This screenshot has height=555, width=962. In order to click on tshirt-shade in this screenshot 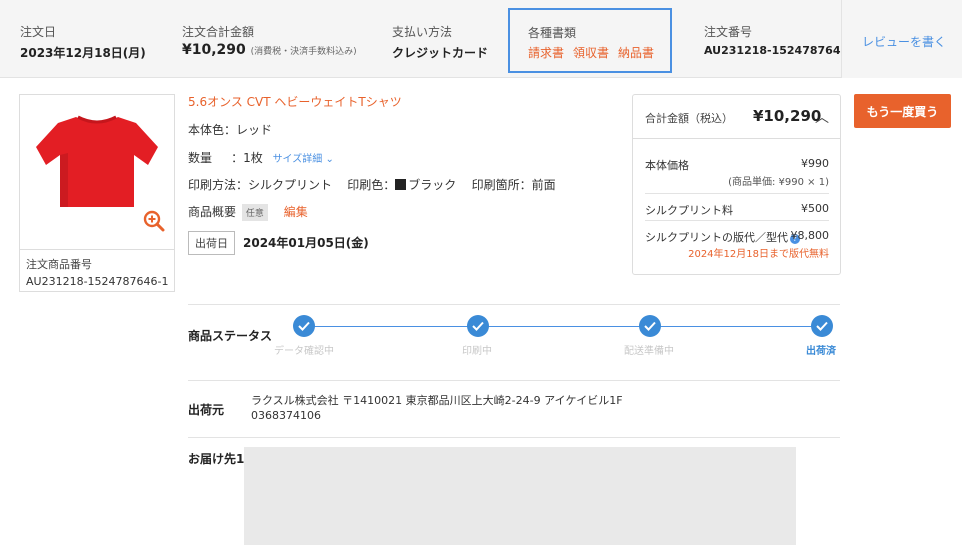, I will do `click(64, 180)`.